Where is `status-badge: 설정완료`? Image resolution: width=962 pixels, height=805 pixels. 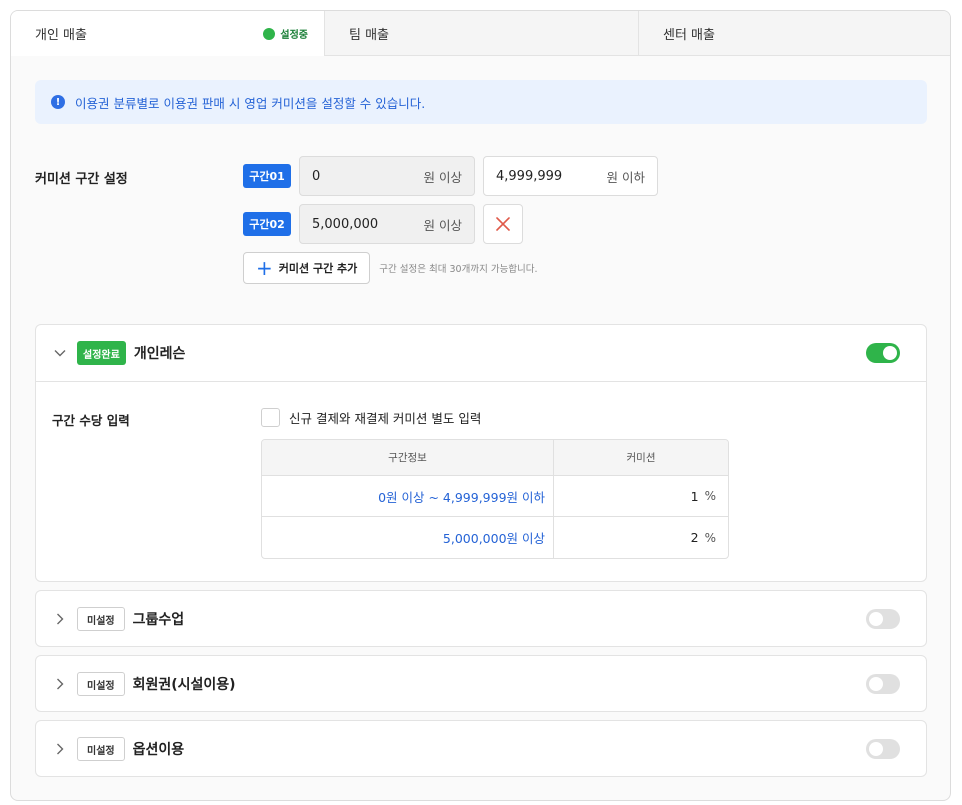 status-badge: 설정완료 is located at coordinates (101, 353).